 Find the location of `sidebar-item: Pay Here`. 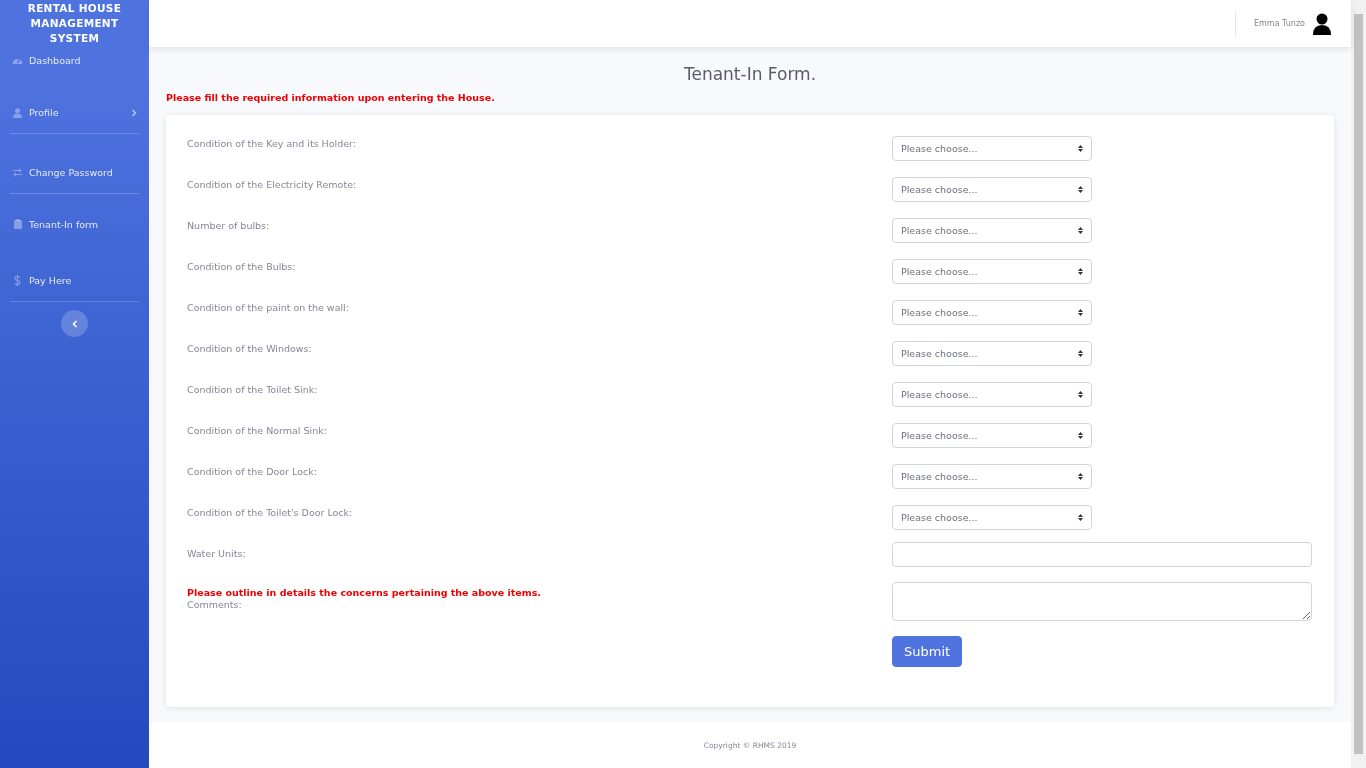

sidebar-item: Pay Here is located at coordinates (74, 278).